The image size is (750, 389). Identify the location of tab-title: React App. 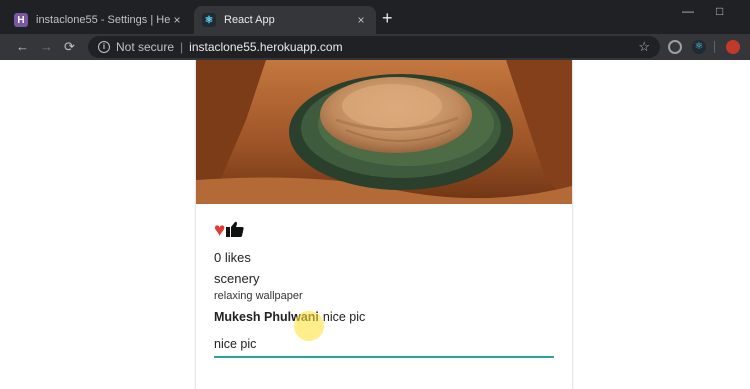
(249, 20).